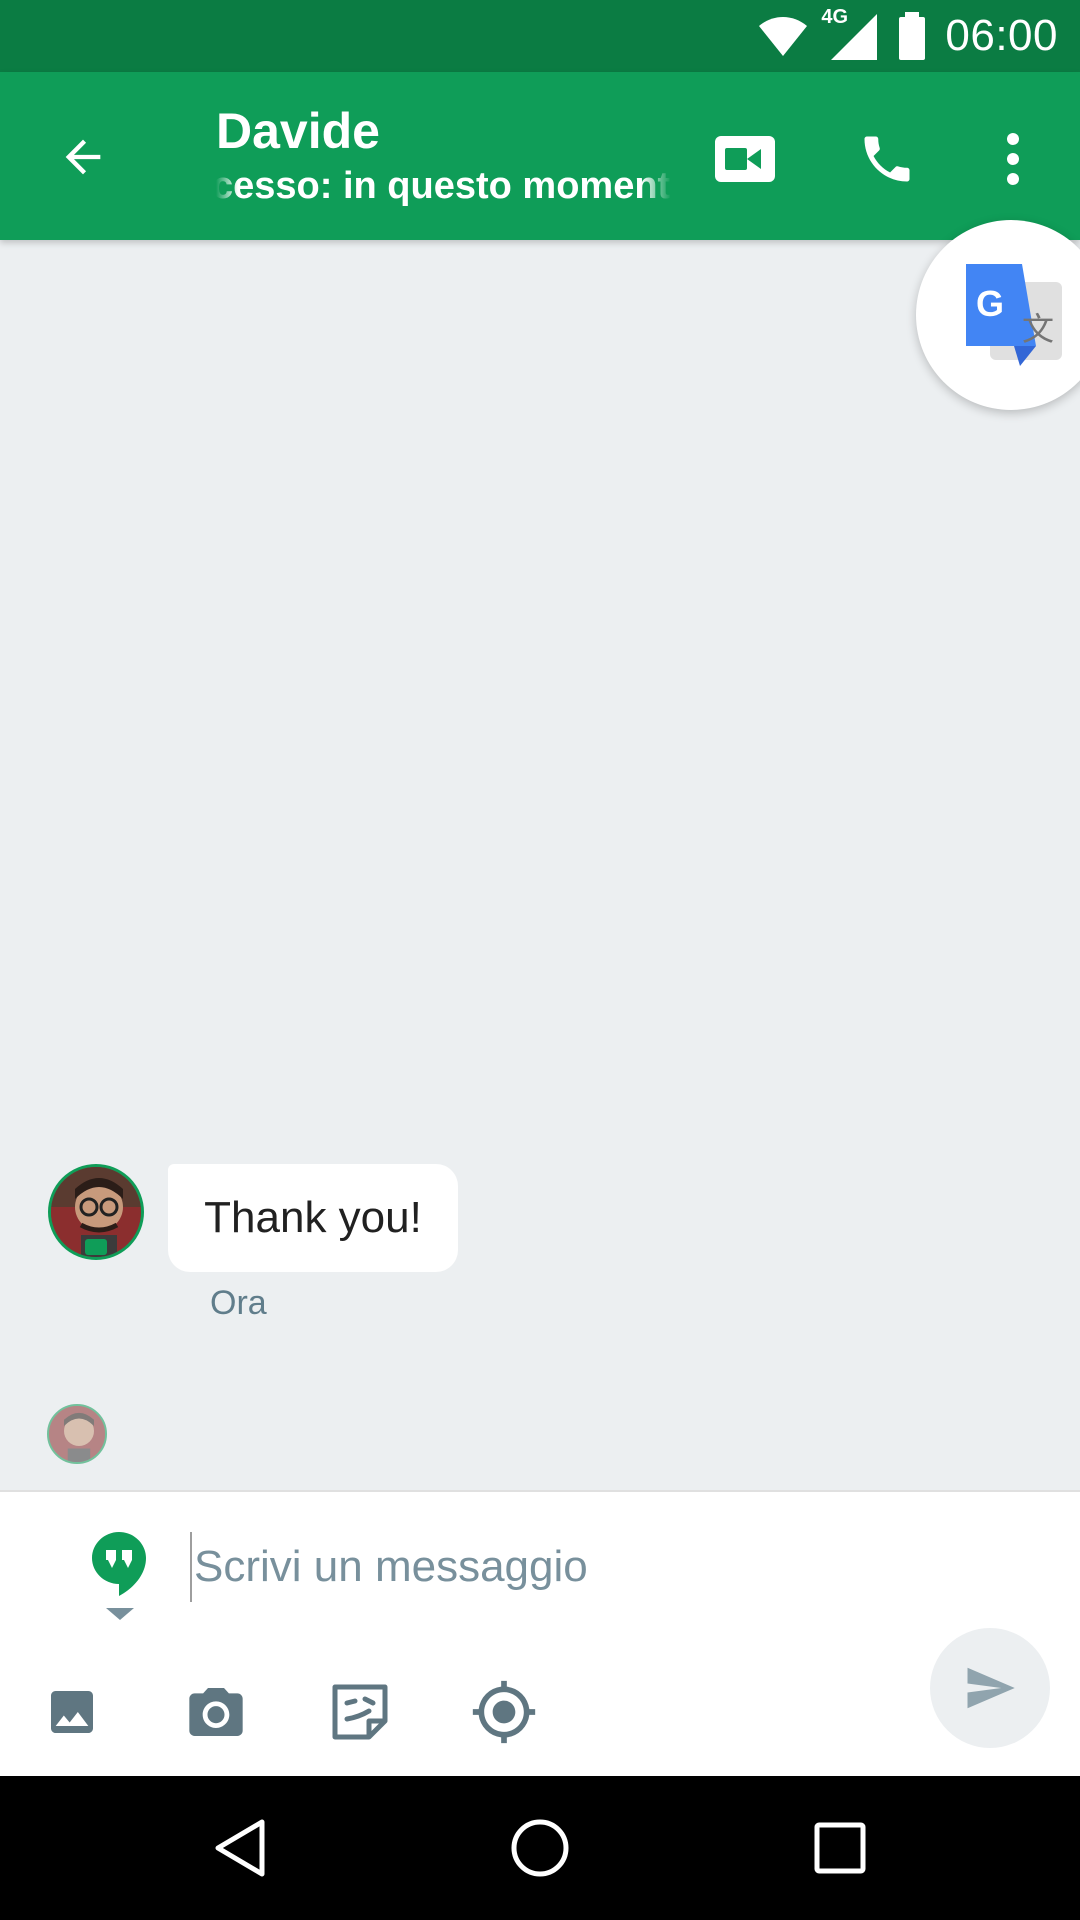 The height and width of the screenshot is (1920, 1080). What do you see at coordinates (443, 157) in the screenshot?
I see `conversation-header: Davide cesso: in questo moment` at bounding box center [443, 157].